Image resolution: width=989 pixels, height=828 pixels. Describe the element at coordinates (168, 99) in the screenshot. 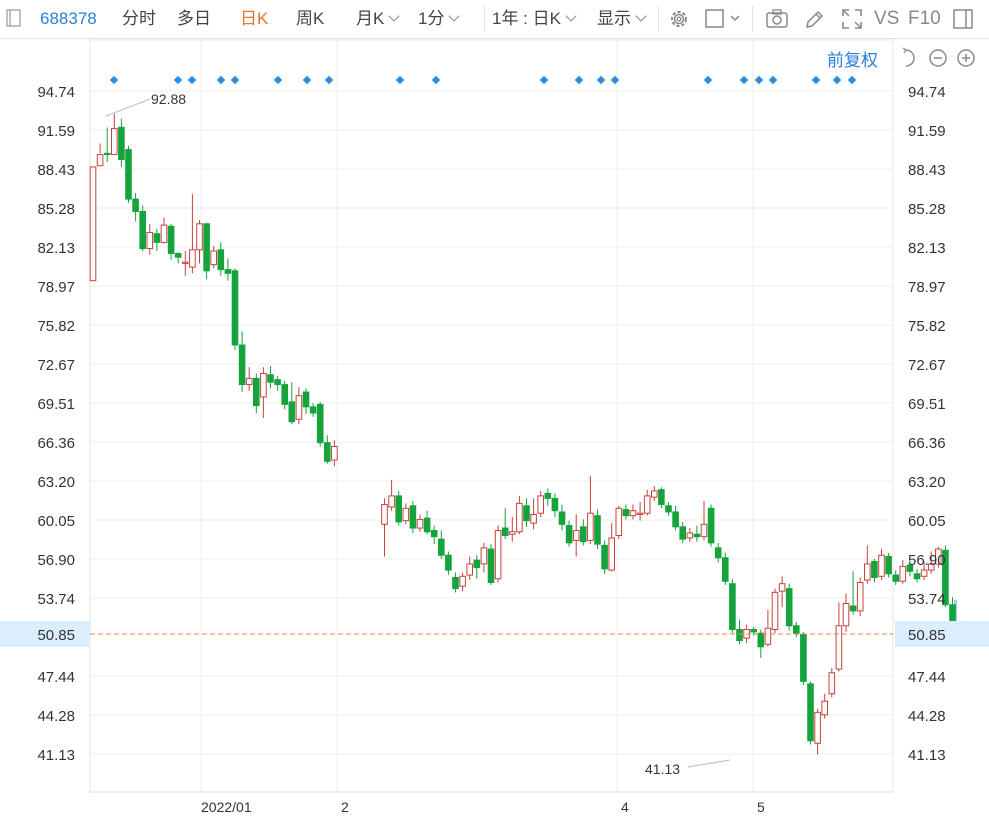

I see `high-price-label: 92.88` at that location.